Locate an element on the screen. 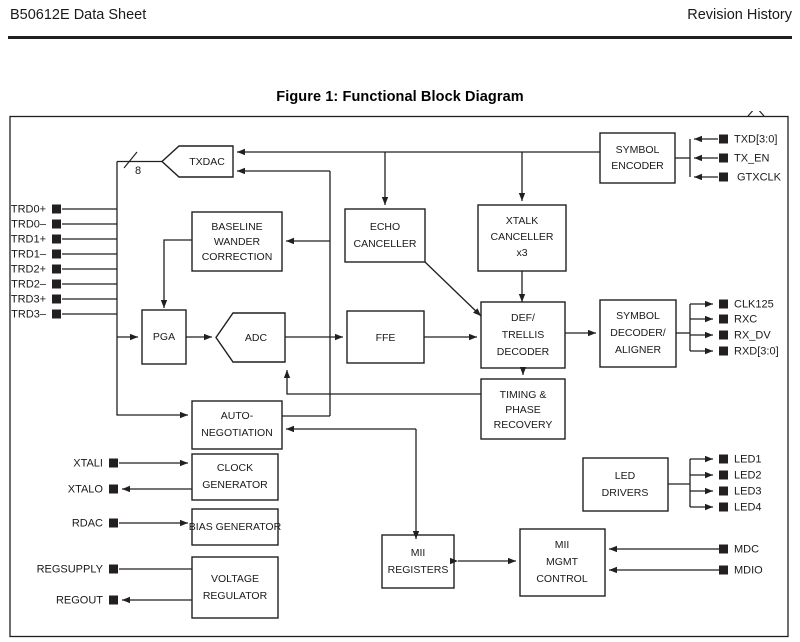 The width and height of the screenshot is (800, 642). block-def-trellis-line2: TRELLIS is located at coordinates (523, 335).